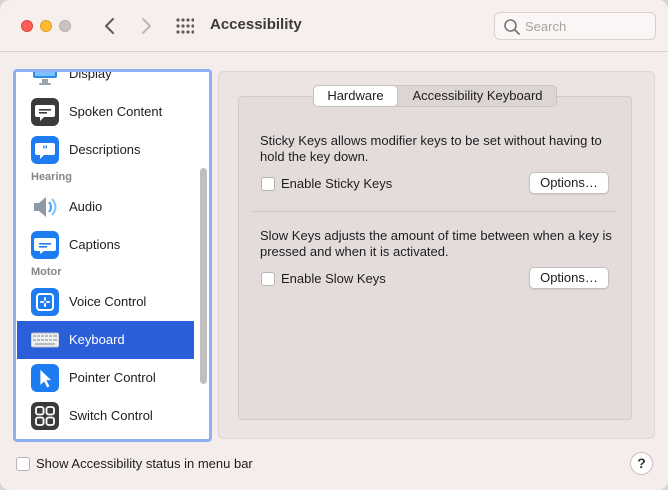 The image size is (668, 490). Describe the element at coordinates (512, 27) in the screenshot. I see `search-icon` at that location.